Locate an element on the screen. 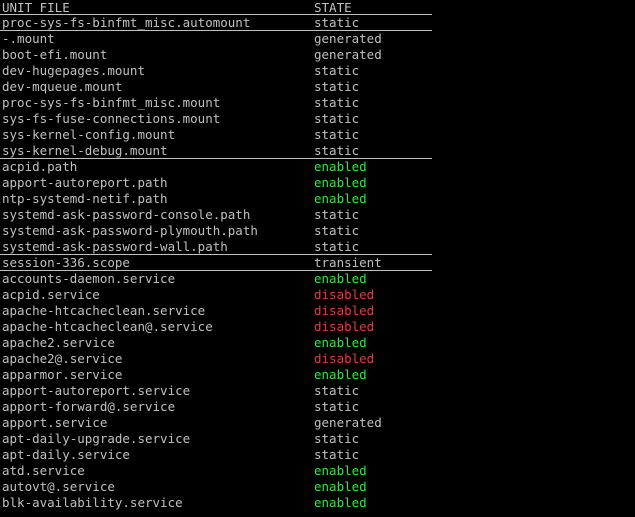 Image resolution: width=635 pixels, height=517 pixels. table-row: sys-kernel-debug.mount static is located at coordinates (216, 151).